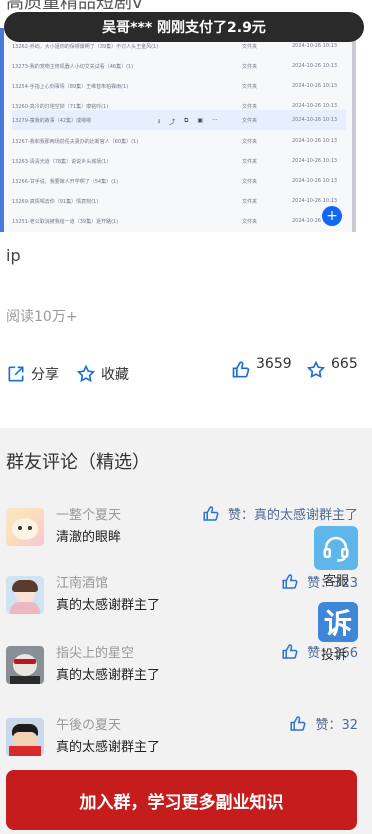 This screenshot has width=372, height=834. Describe the element at coordinates (274, 364) in the screenshot. I see `like-count: 3659` at that location.